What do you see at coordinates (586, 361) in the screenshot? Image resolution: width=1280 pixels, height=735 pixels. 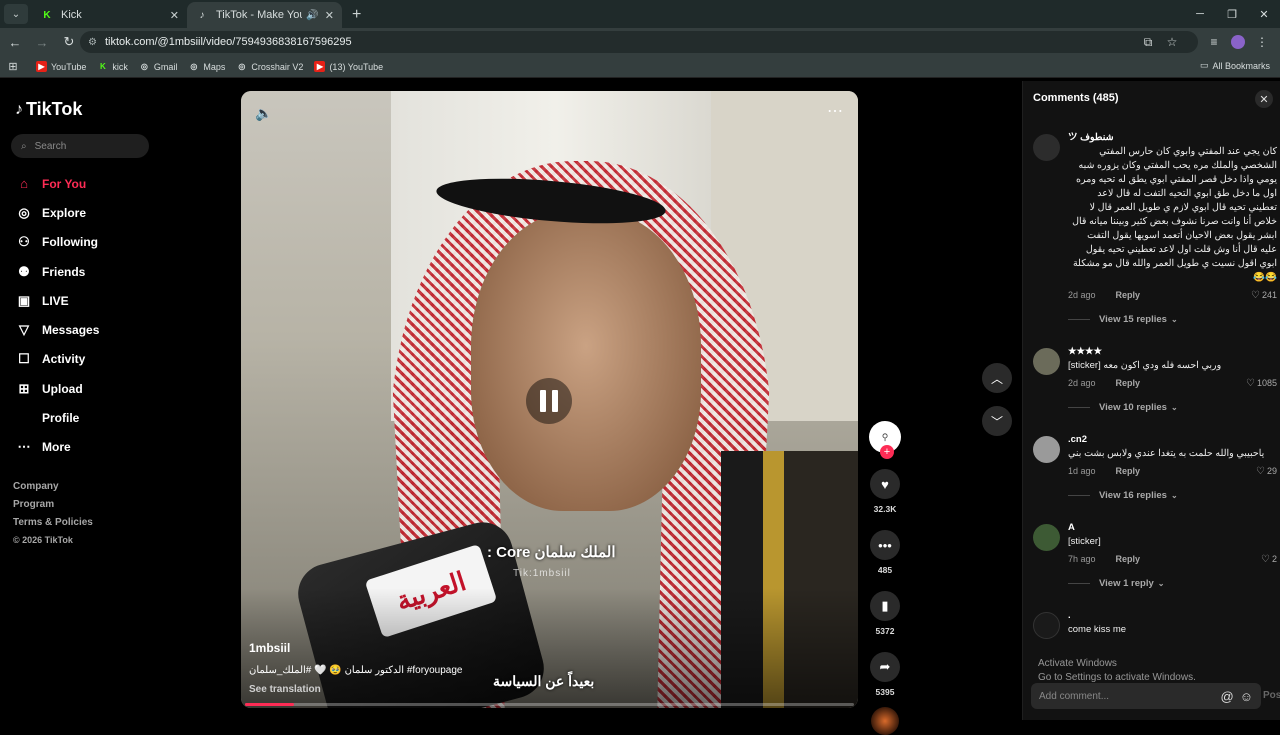 I see `video-face` at bounding box center [586, 361].